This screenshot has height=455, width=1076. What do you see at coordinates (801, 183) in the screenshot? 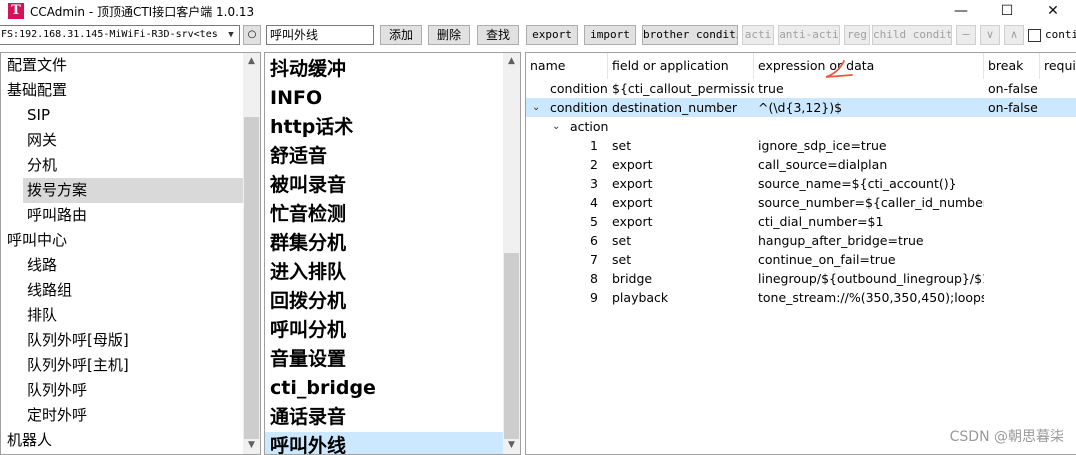
I see `table-row: 3 export source_name=${cti_account()}` at bounding box center [801, 183].